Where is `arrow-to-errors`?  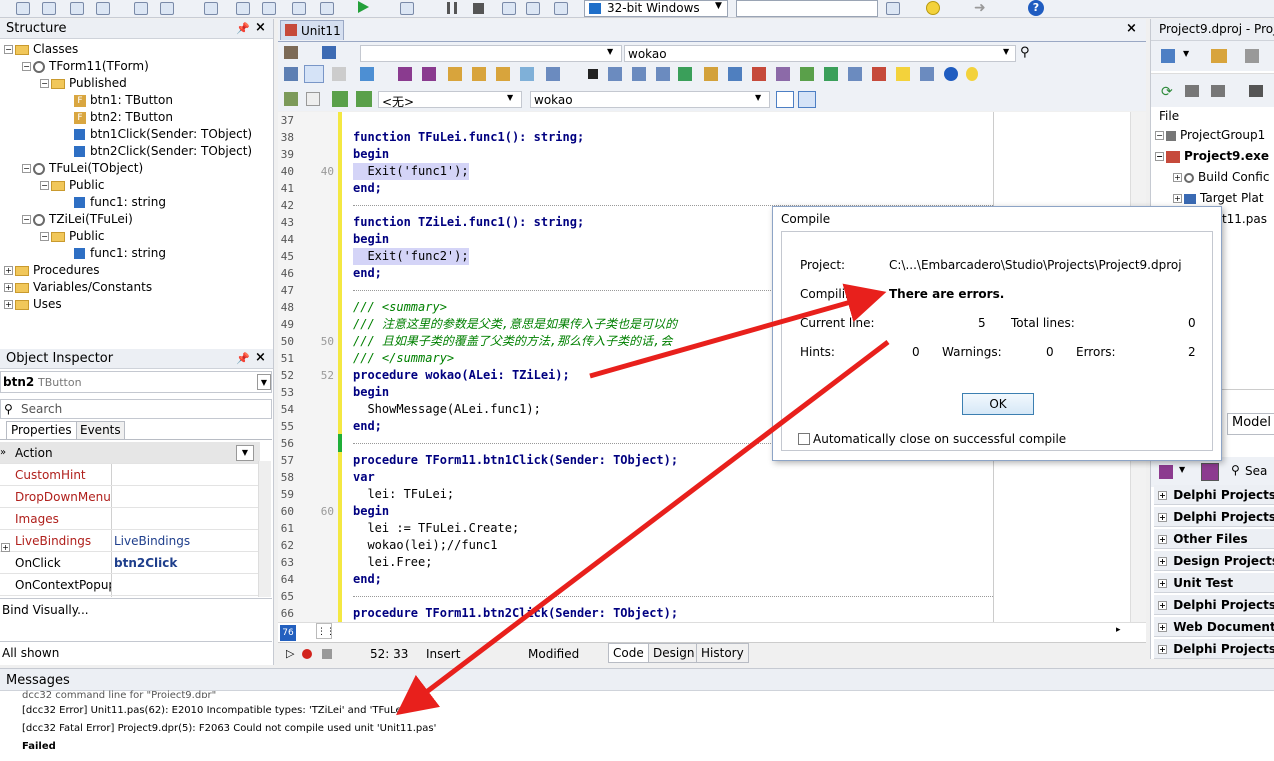
arrow-to-errors is located at coordinates (738, 331).